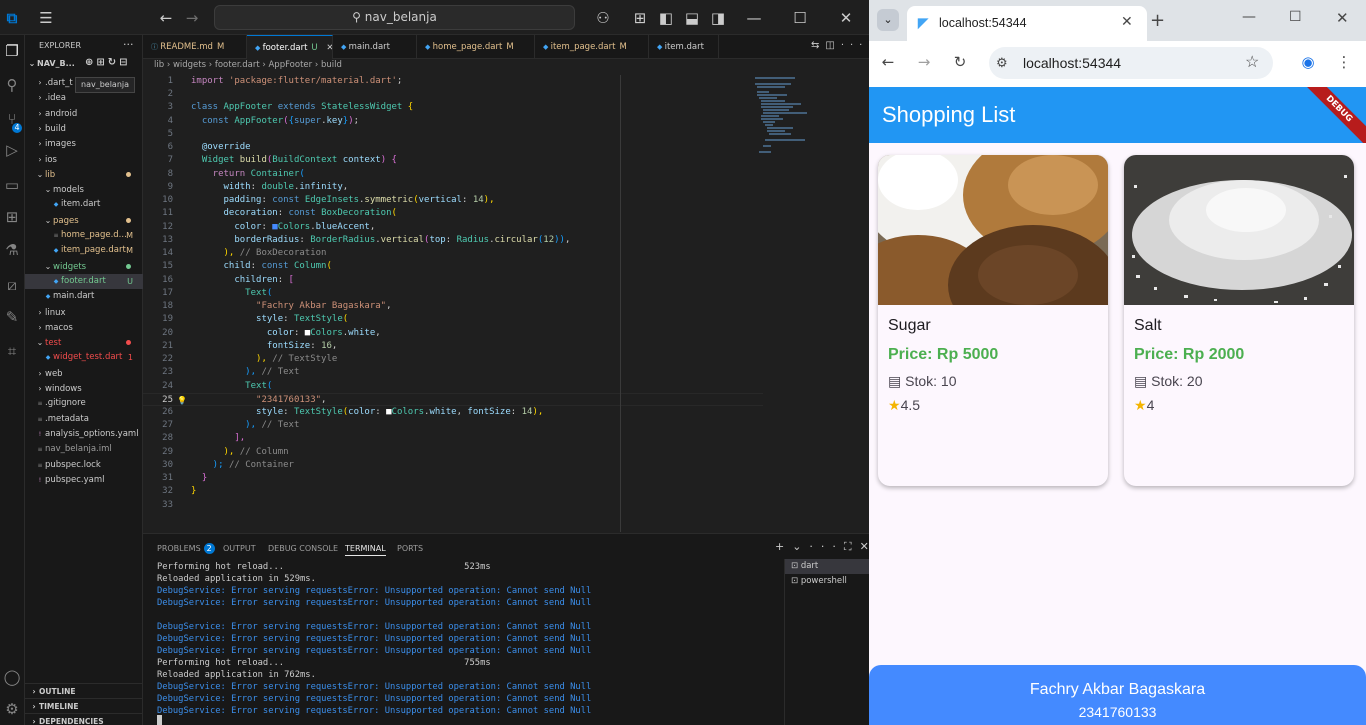 The width and height of the screenshot is (1366, 725). Describe the element at coordinates (159, 65) in the screenshot. I see `breadcrumb-item: lib` at that location.